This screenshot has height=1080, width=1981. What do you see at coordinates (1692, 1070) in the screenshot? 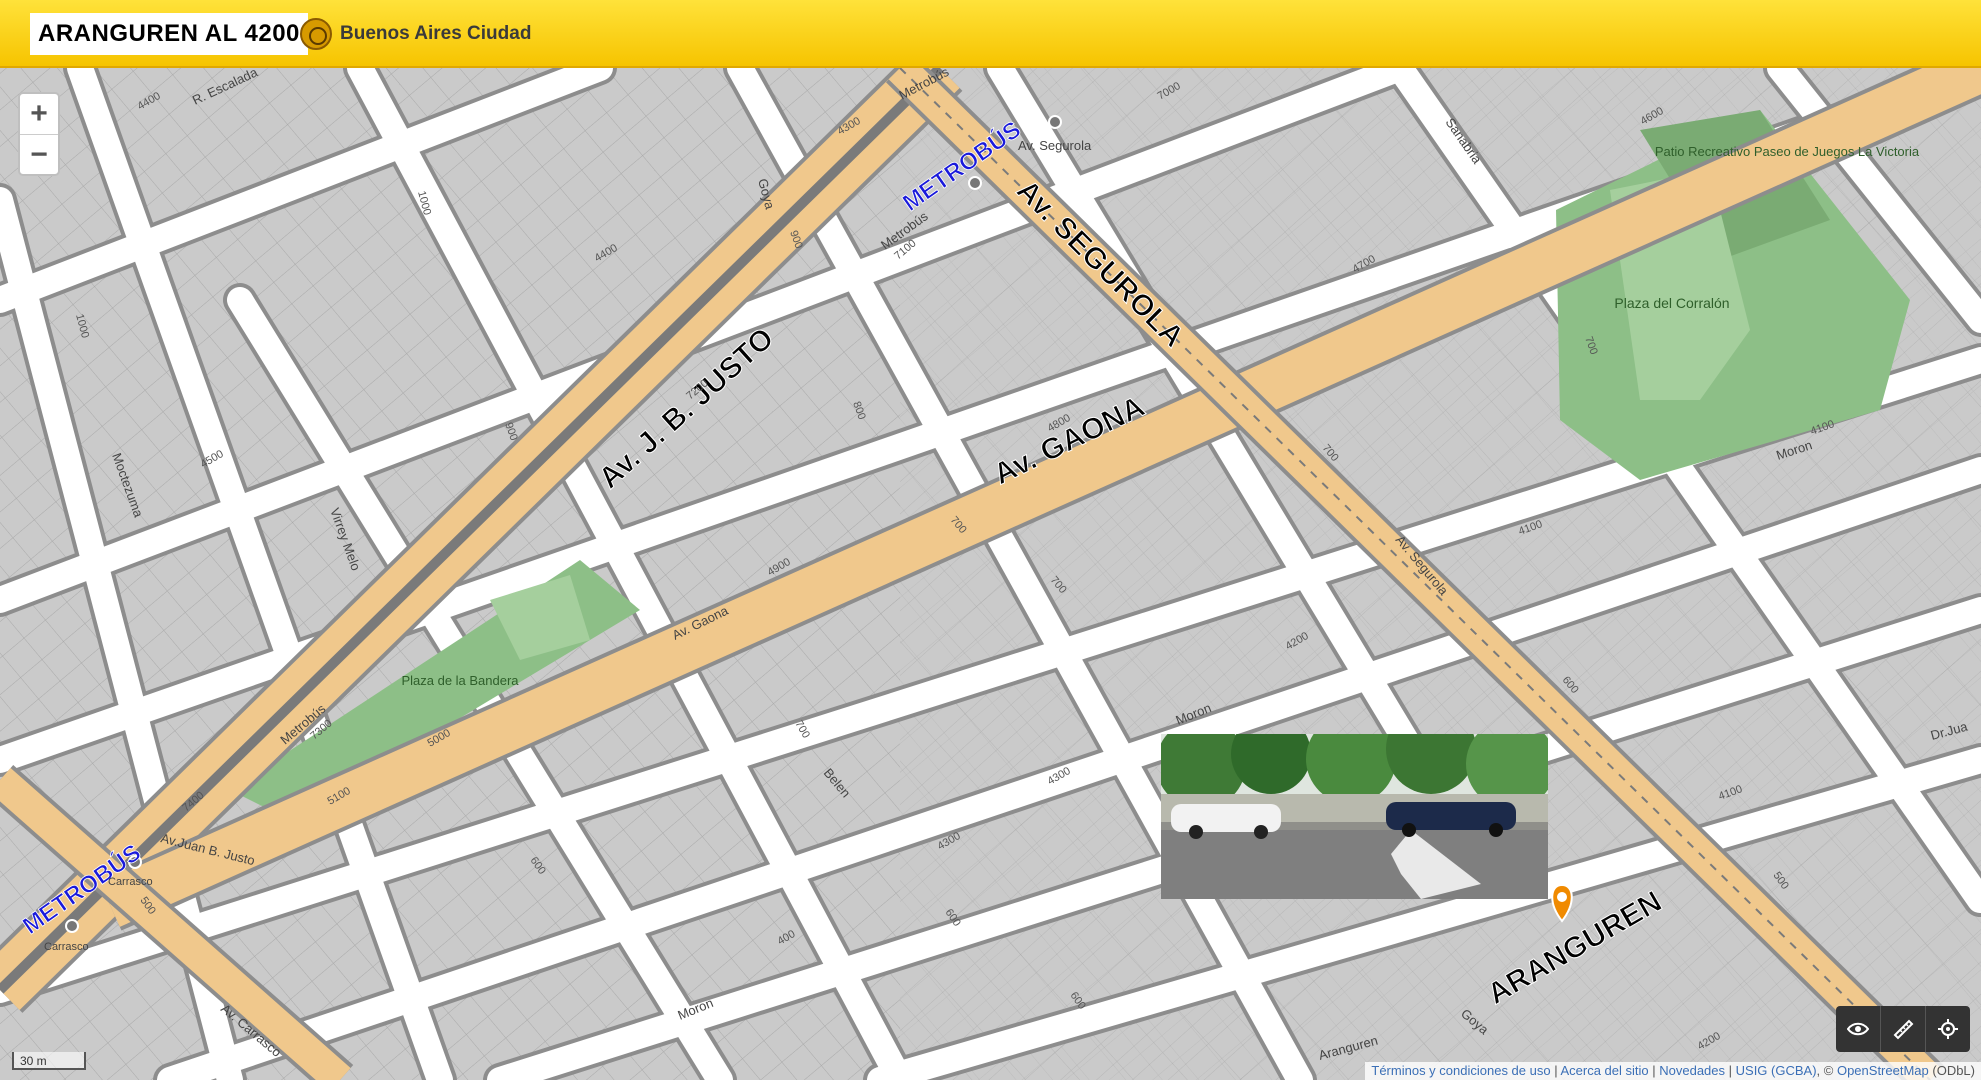
I see `news-link: Novedades` at bounding box center [1692, 1070].